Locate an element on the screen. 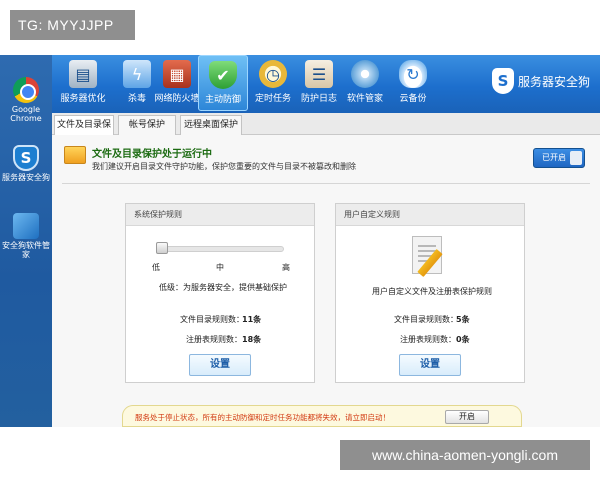 Image resolution: width=600 pixels, height=480 pixels. brand-logo: S 服务器安全狗 is located at coordinates (544, 81).